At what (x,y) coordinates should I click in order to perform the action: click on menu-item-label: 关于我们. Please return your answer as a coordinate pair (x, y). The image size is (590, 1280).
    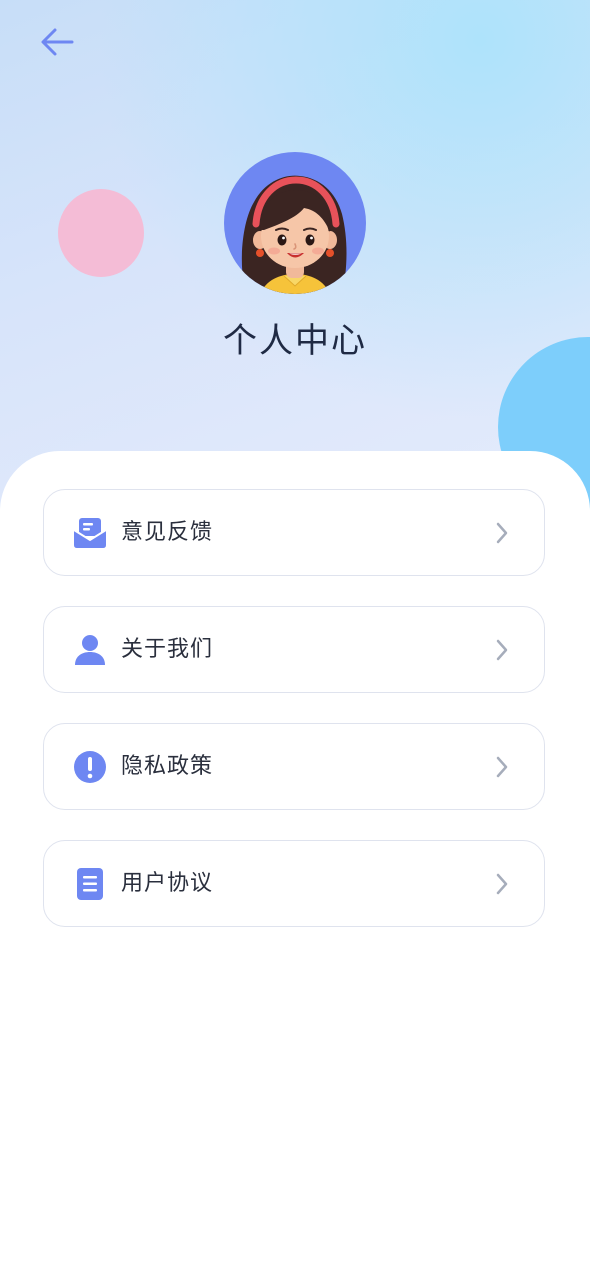
    Looking at the image, I should click on (167, 649).